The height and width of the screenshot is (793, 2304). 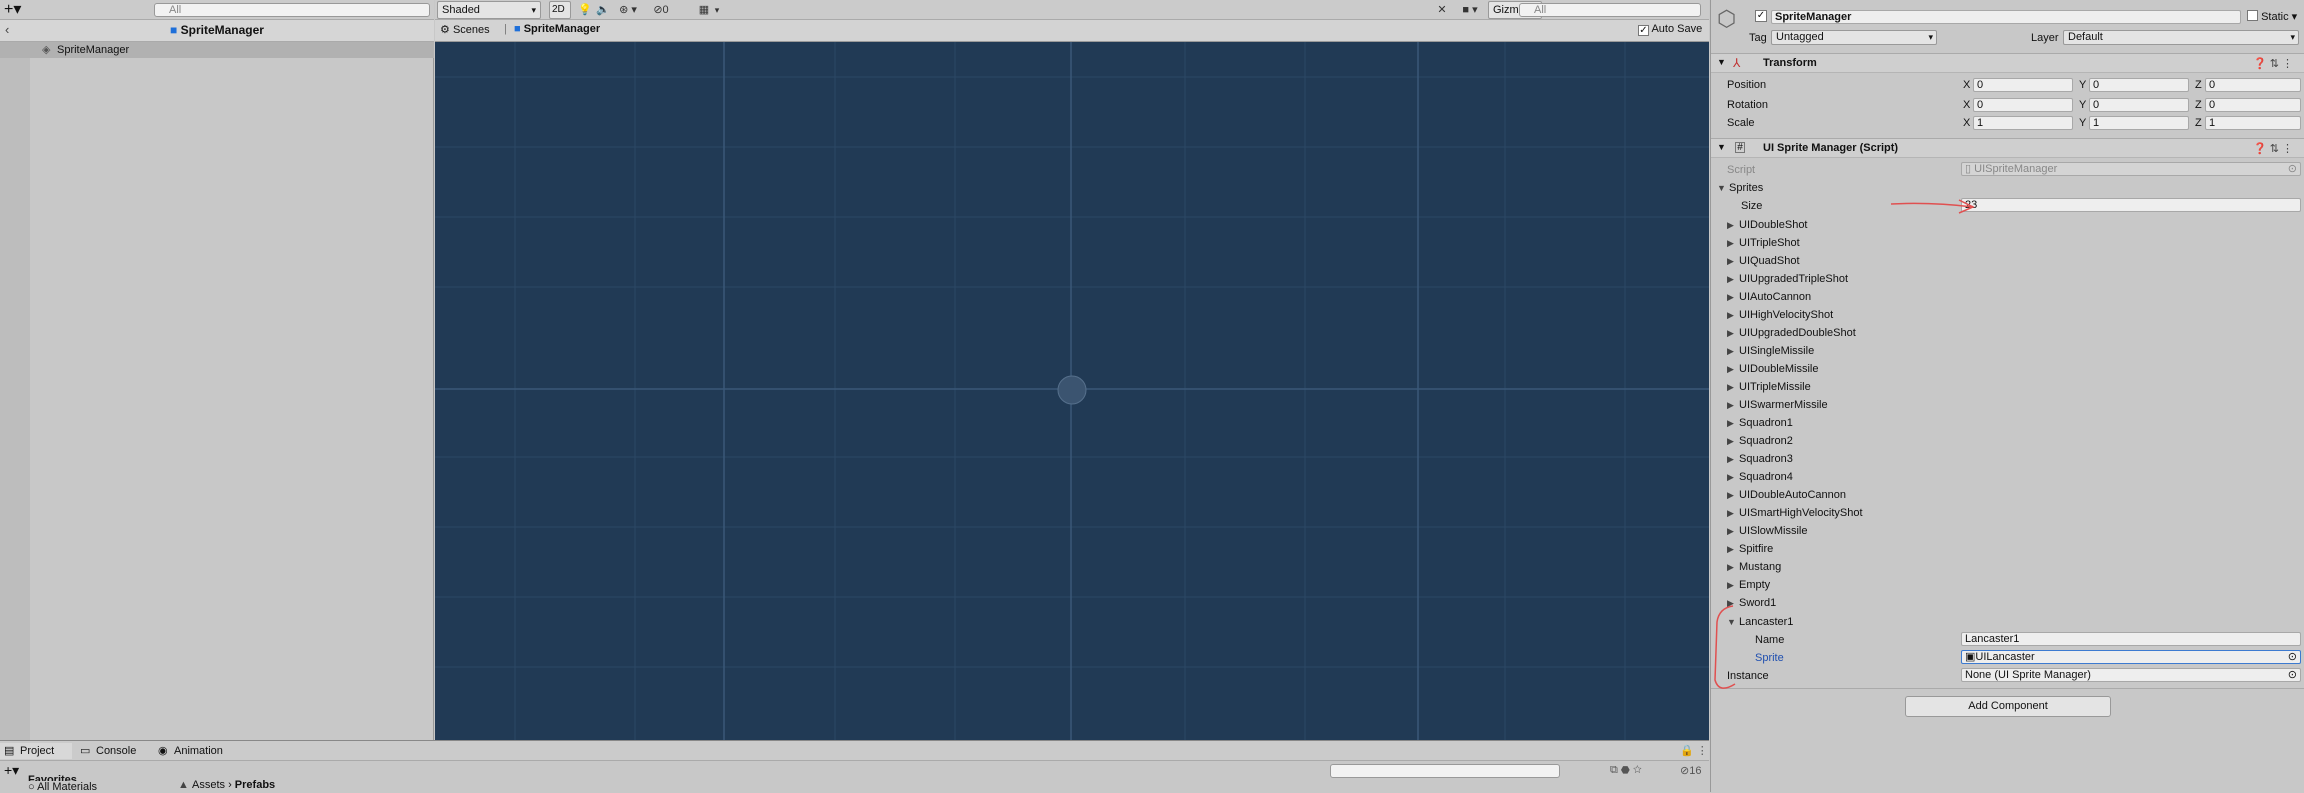 I want to click on audio-toggle-icon: 🔈, so click(x=603, y=10).